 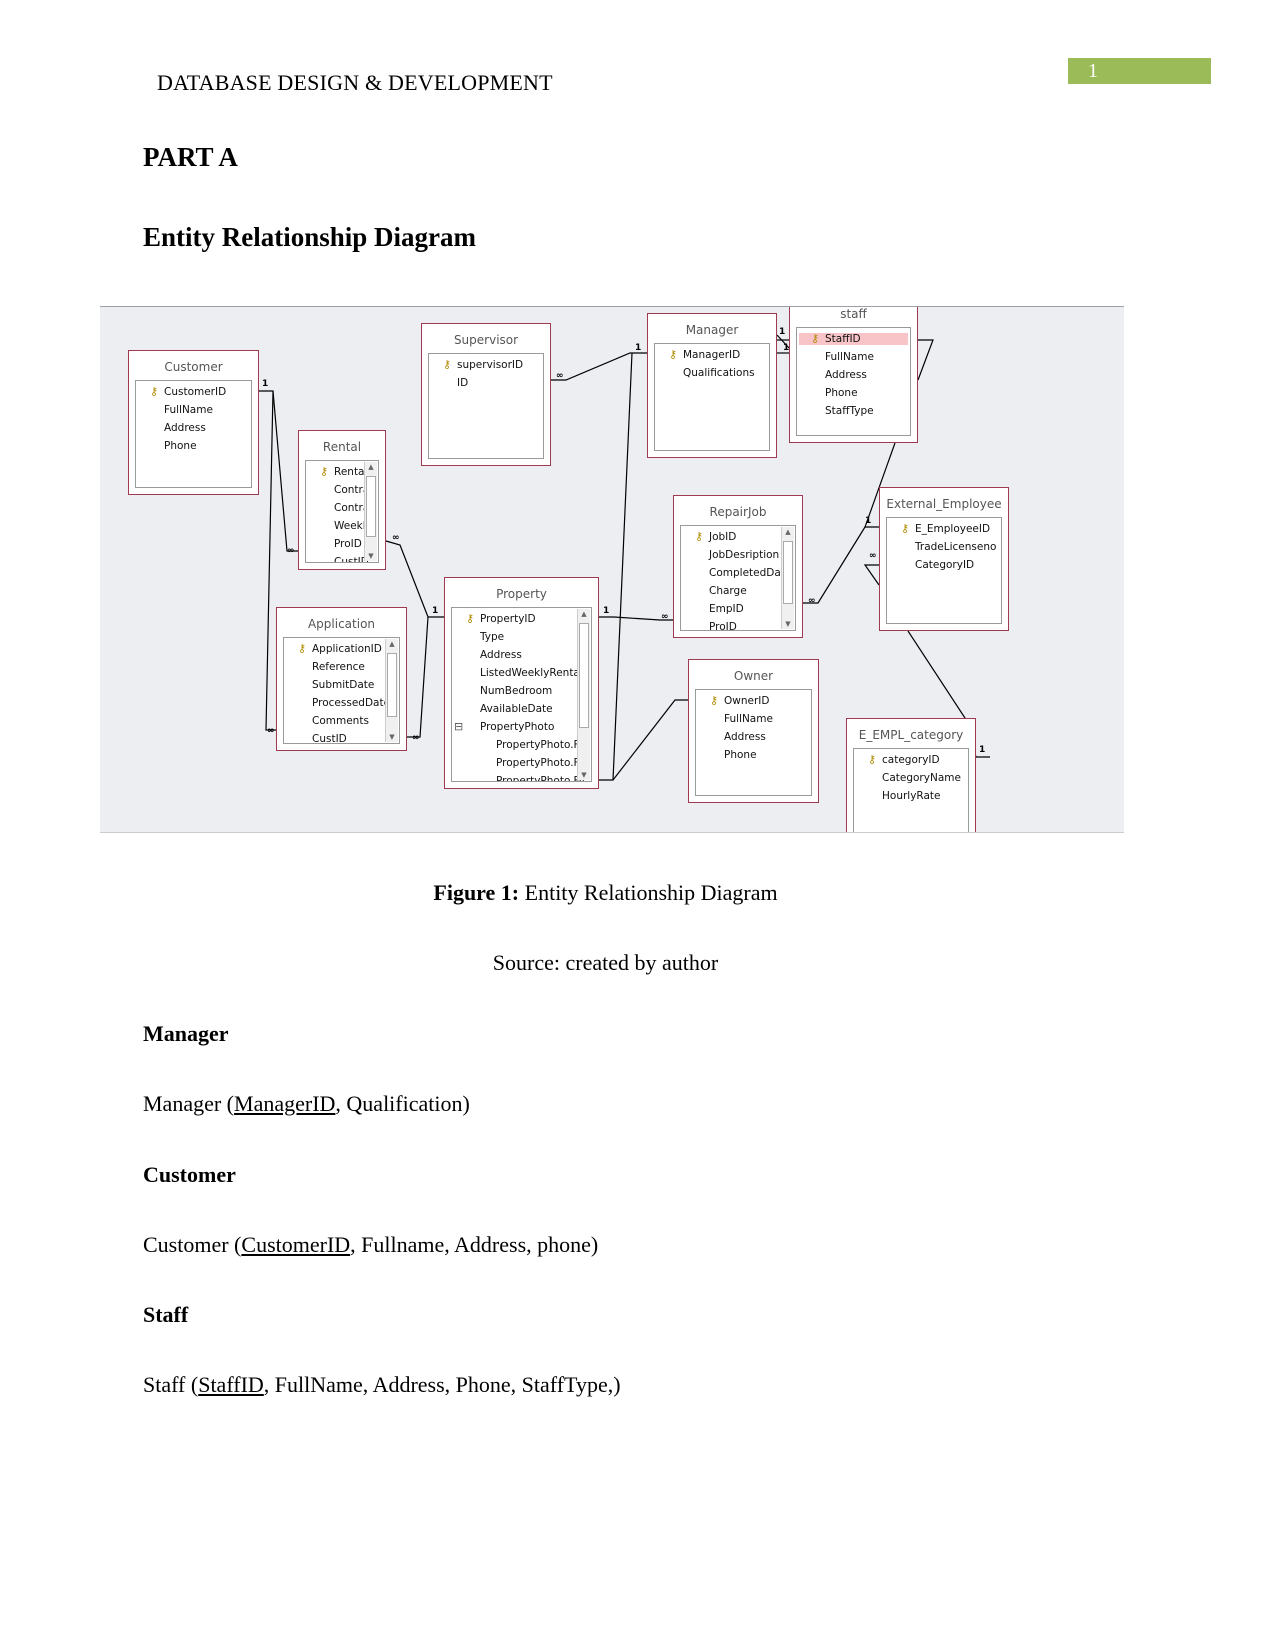 I want to click on field-qualifications: Qualifications, so click(x=719, y=373).